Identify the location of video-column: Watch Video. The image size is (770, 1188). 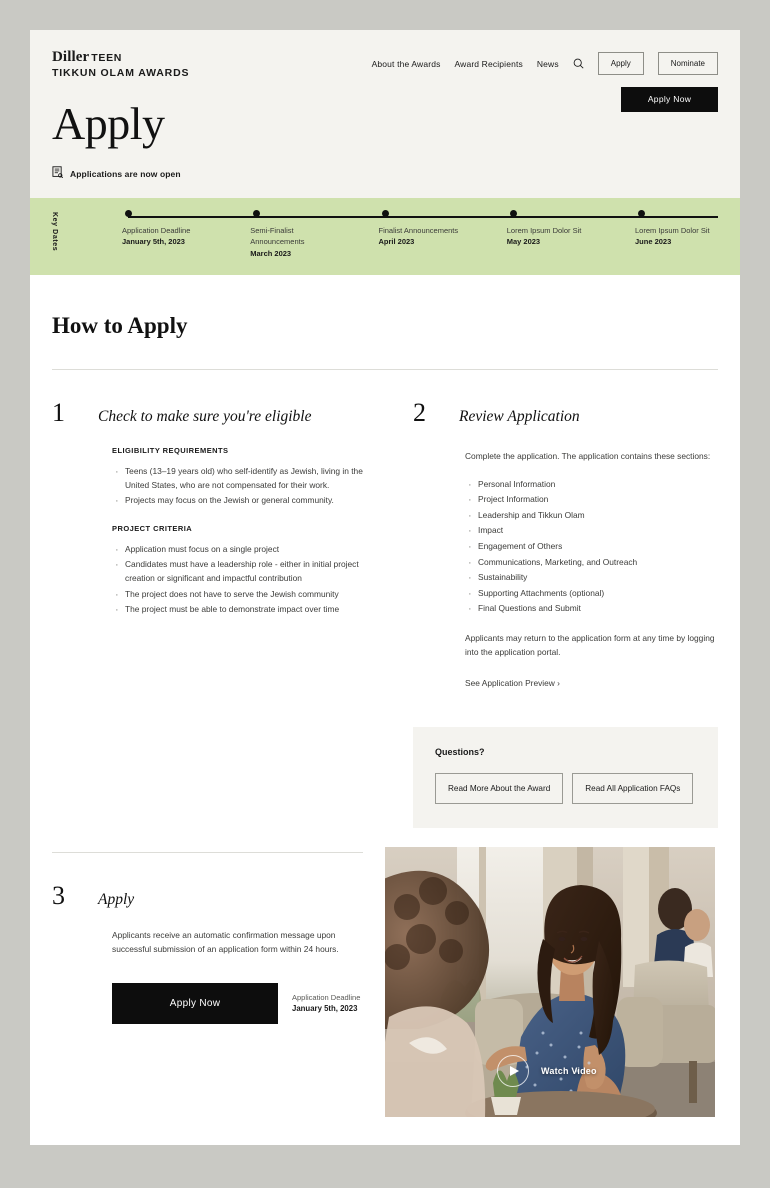
(551, 982).